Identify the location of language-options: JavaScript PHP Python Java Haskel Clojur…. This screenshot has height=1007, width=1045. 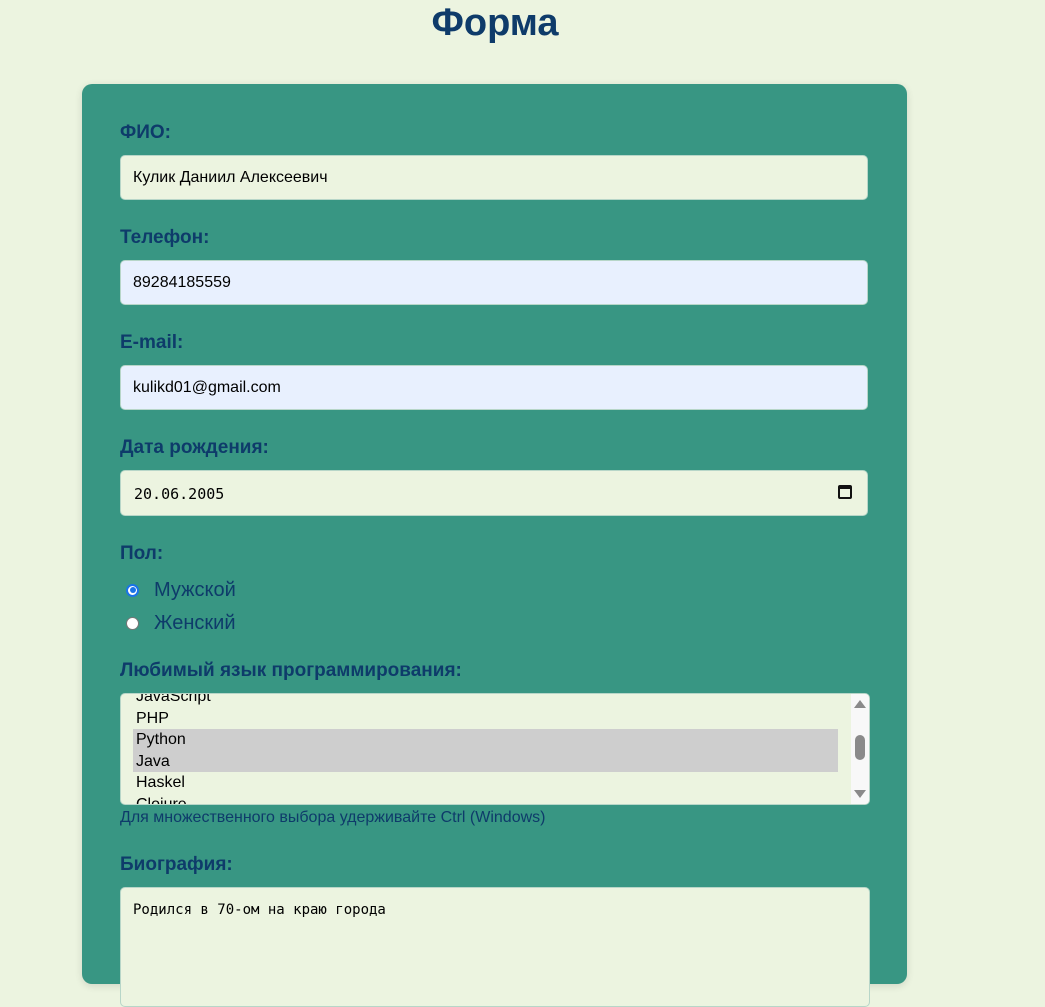
(485, 749).